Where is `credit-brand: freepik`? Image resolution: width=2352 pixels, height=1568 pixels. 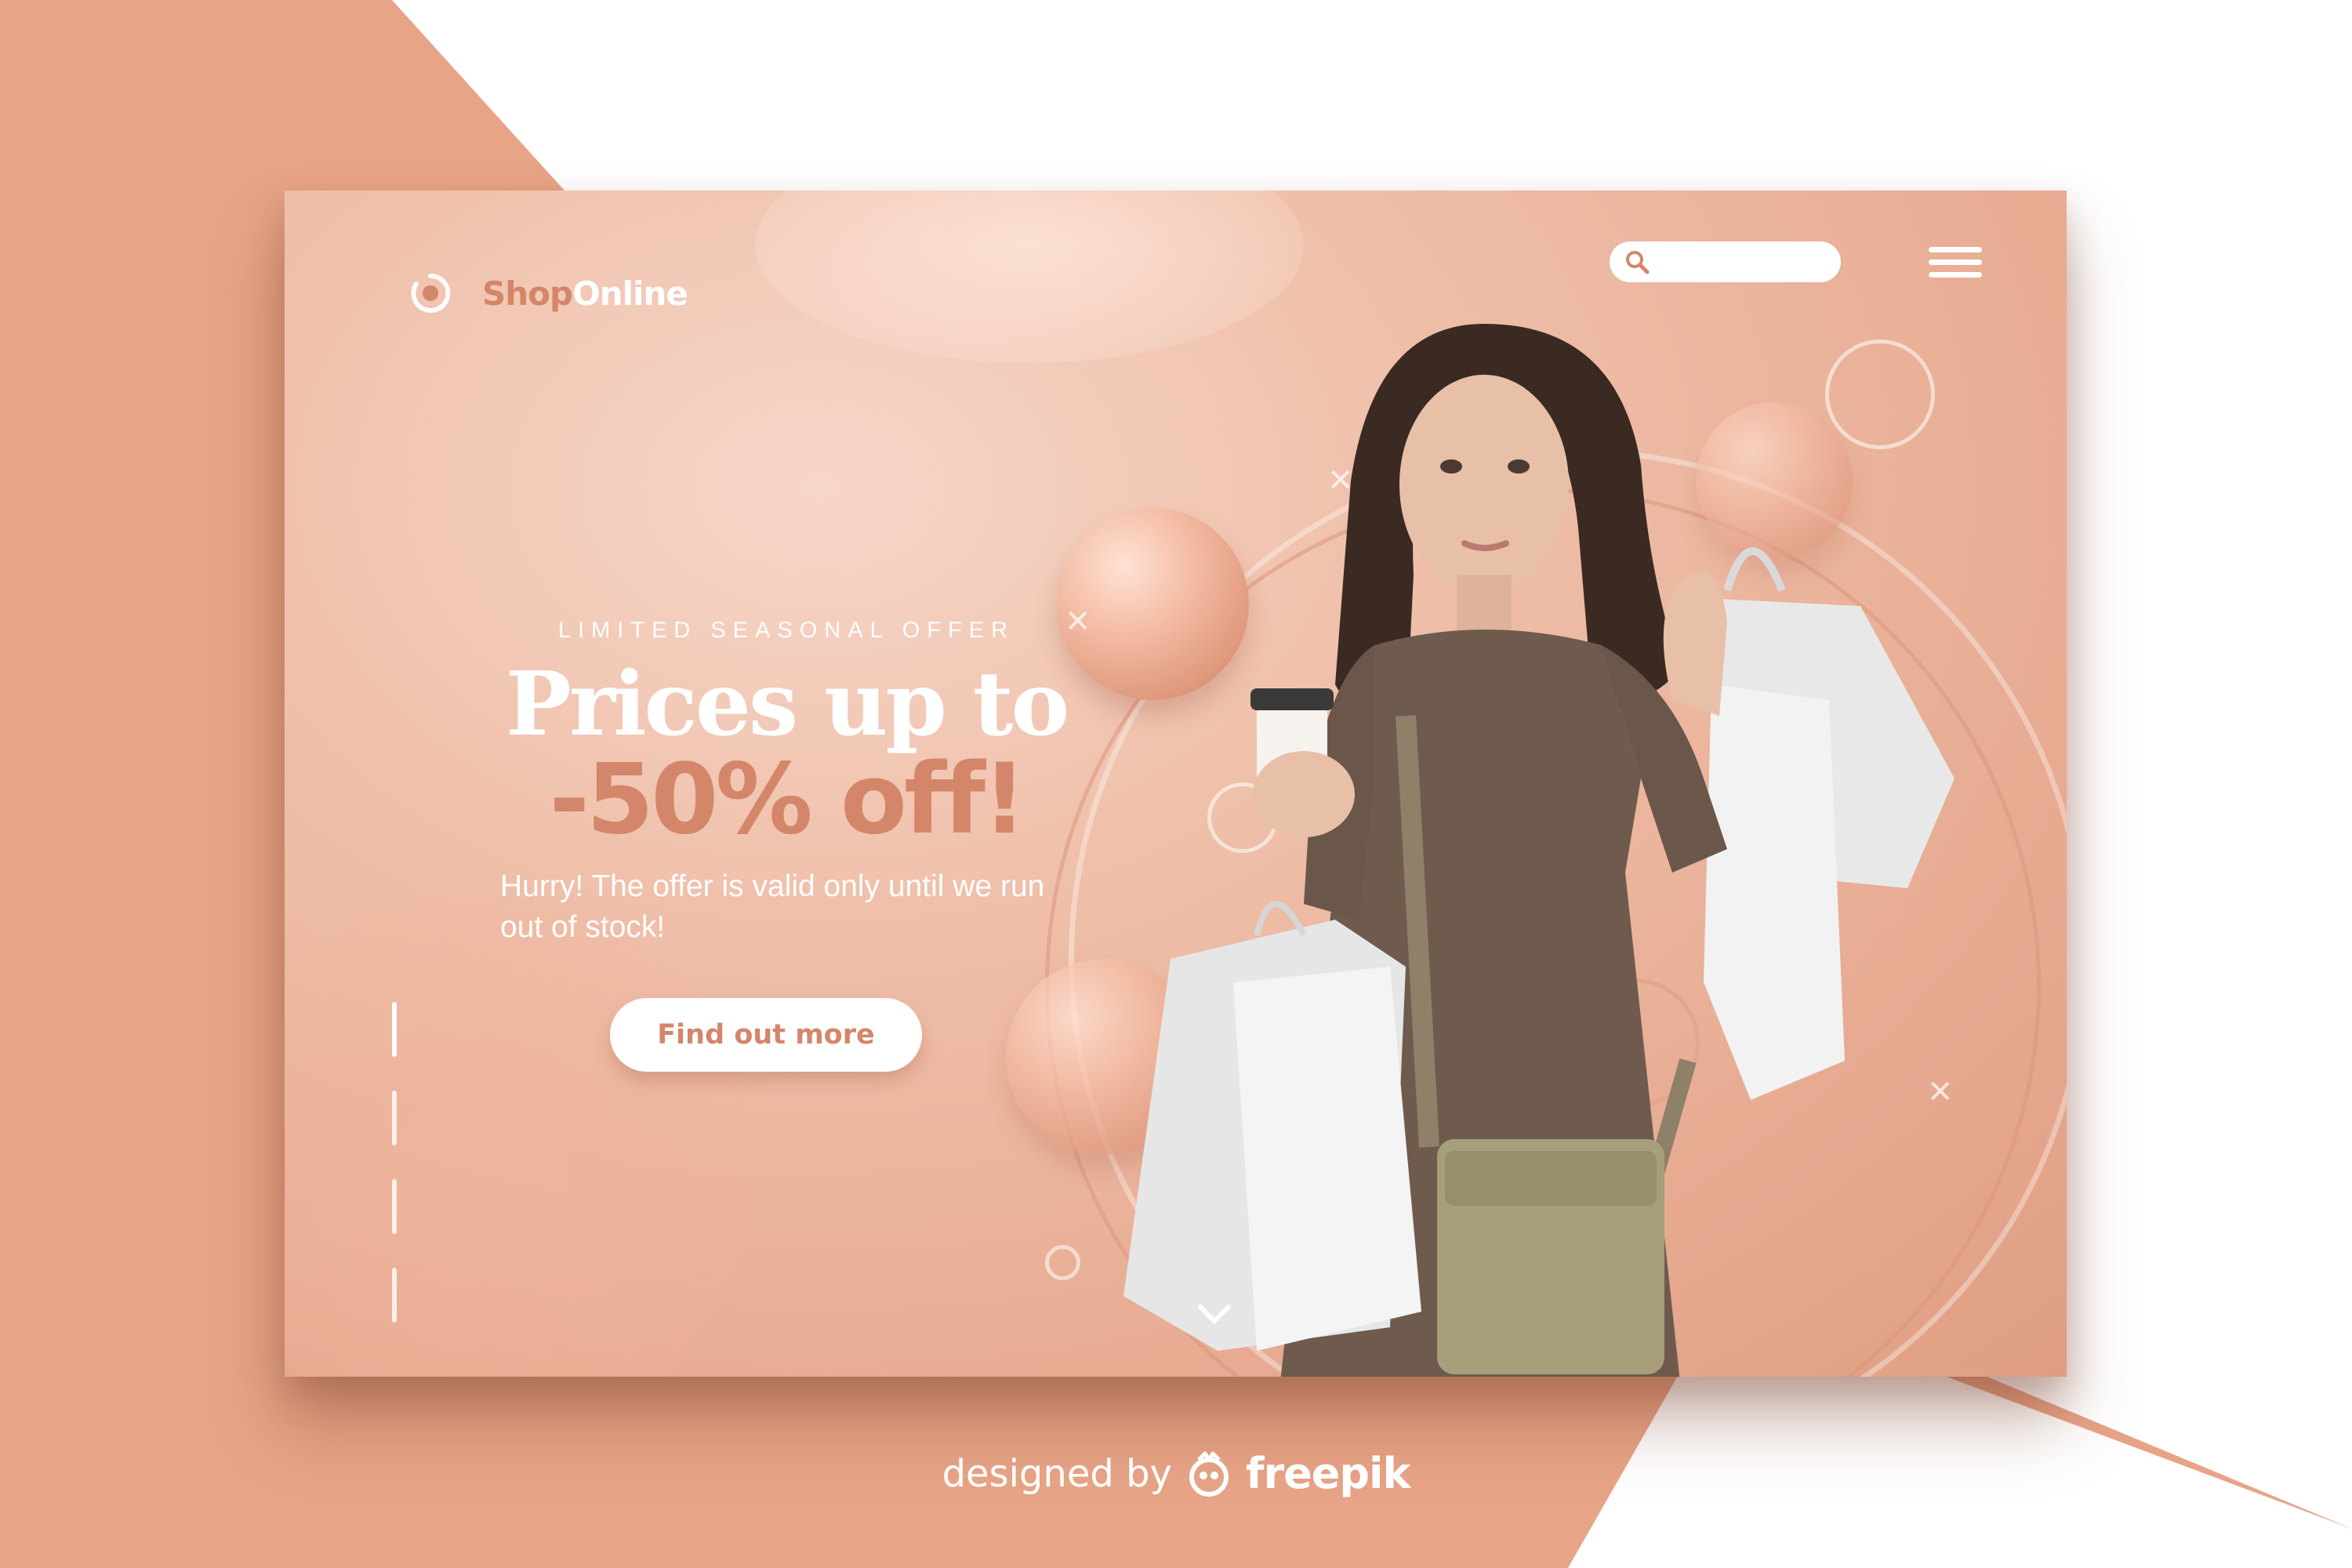 credit-brand: freepik is located at coordinates (1327, 1473).